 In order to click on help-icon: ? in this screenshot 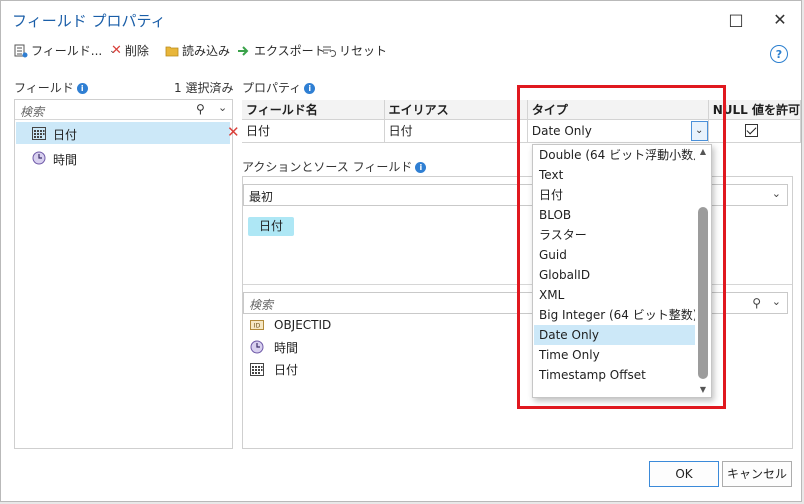, I will do `click(779, 54)`.